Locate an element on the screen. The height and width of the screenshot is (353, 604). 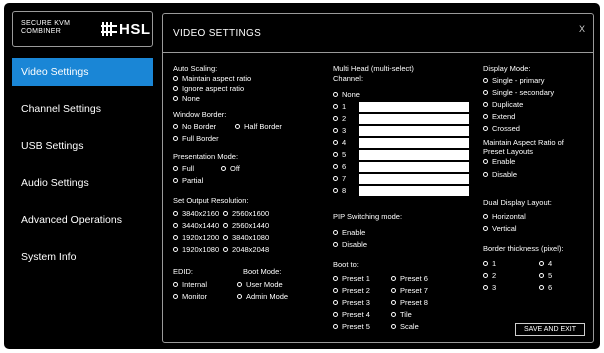
radio-maintain-aspect-ratio: Maintain aspect ratio is located at coordinates (212, 78).